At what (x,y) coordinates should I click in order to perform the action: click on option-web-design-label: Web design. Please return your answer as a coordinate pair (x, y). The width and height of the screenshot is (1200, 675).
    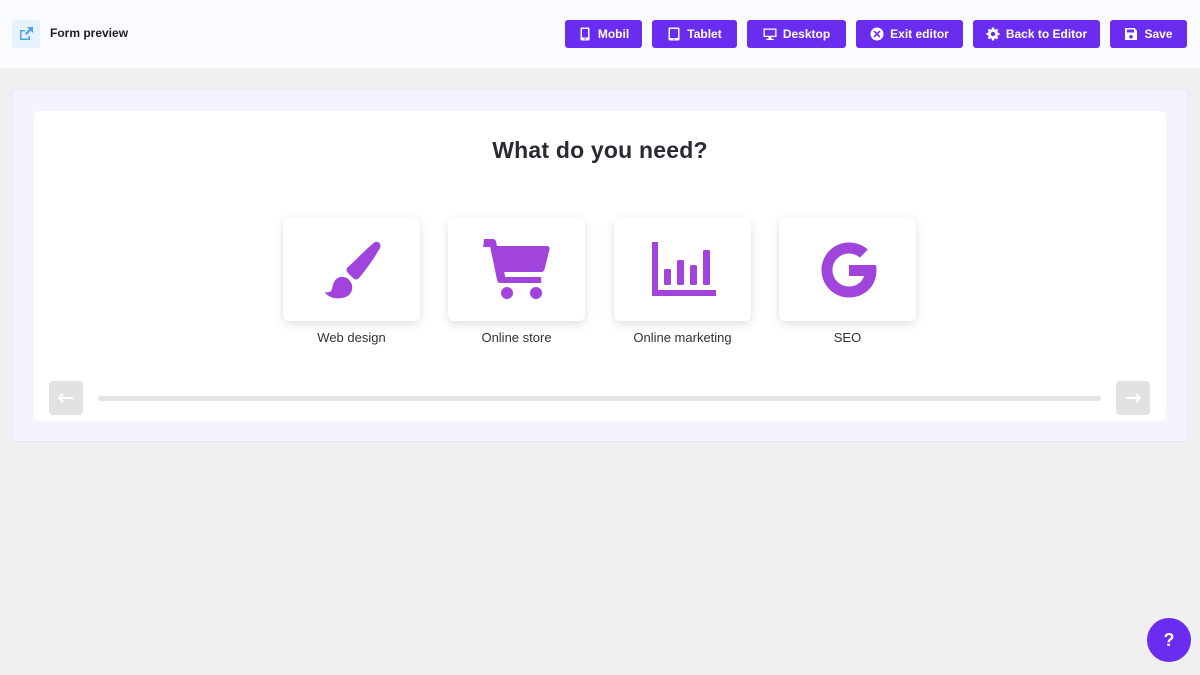
    Looking at the image, I should click on (351, 337).